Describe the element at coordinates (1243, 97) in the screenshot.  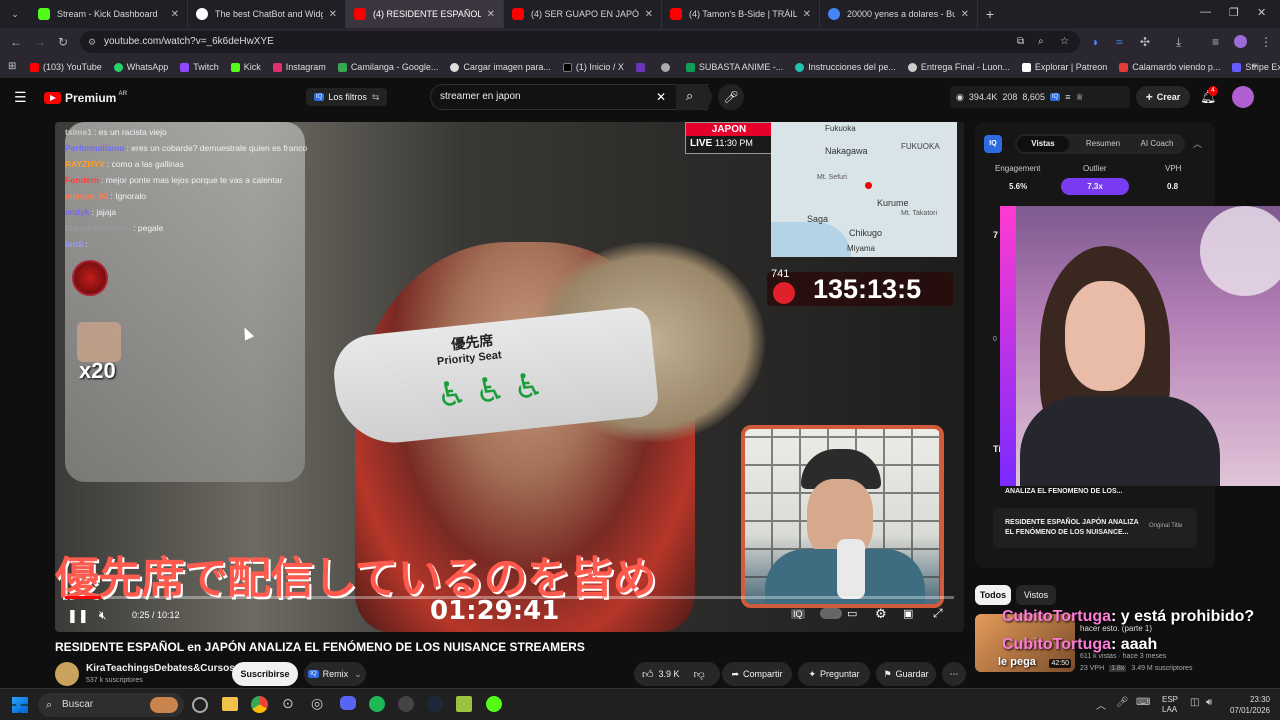
I see `account-avatar` at that location.